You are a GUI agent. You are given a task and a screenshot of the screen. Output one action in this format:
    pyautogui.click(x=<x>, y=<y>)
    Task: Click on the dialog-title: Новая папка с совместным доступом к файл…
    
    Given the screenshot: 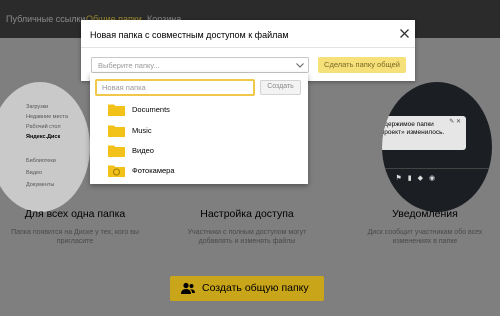 What is the action you would take?
    pyautogui.click(x=189, y=35)
    